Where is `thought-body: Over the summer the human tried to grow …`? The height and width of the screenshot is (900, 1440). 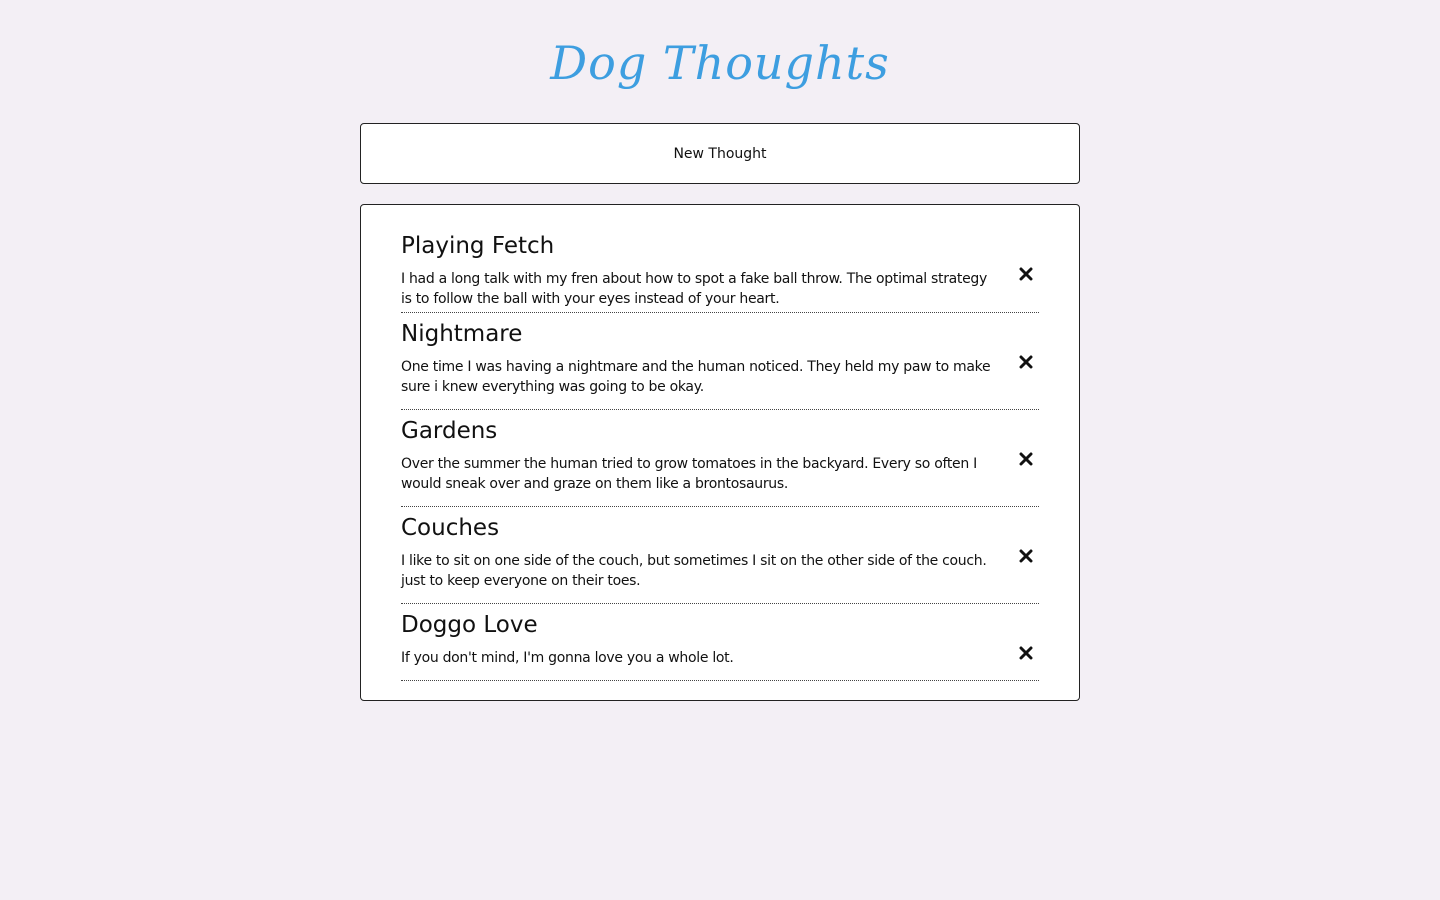
thought-body: Over the summer the human tried to grow … is located at coordinates (689, 474).